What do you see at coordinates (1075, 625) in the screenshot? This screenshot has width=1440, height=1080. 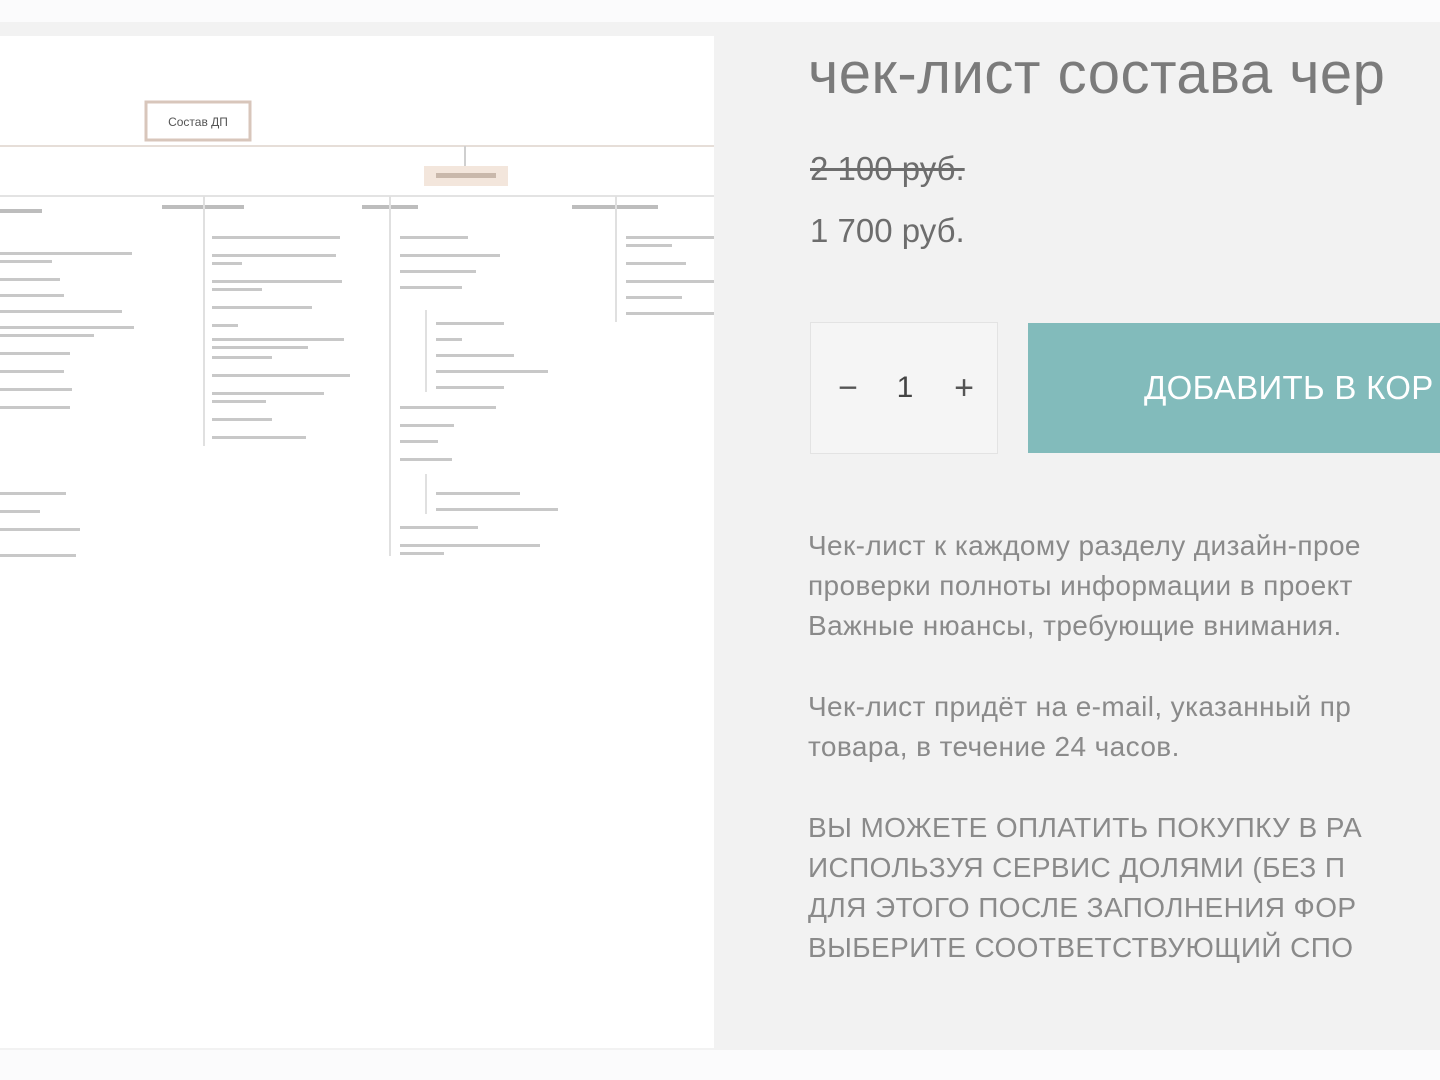 I see `description-line: Важные нюансы, требующие внимания.` at bounding box center [1075, 625].